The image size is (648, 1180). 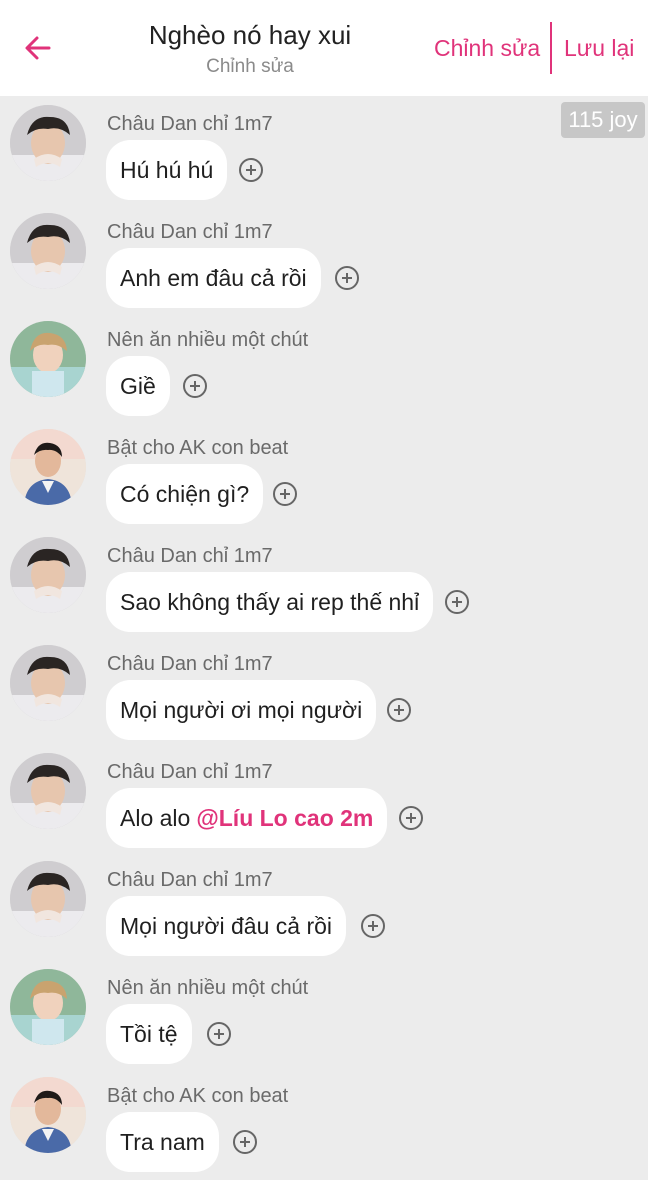 I want to click on message-bubble: Hú hú hú, so click(x=167, y=170).